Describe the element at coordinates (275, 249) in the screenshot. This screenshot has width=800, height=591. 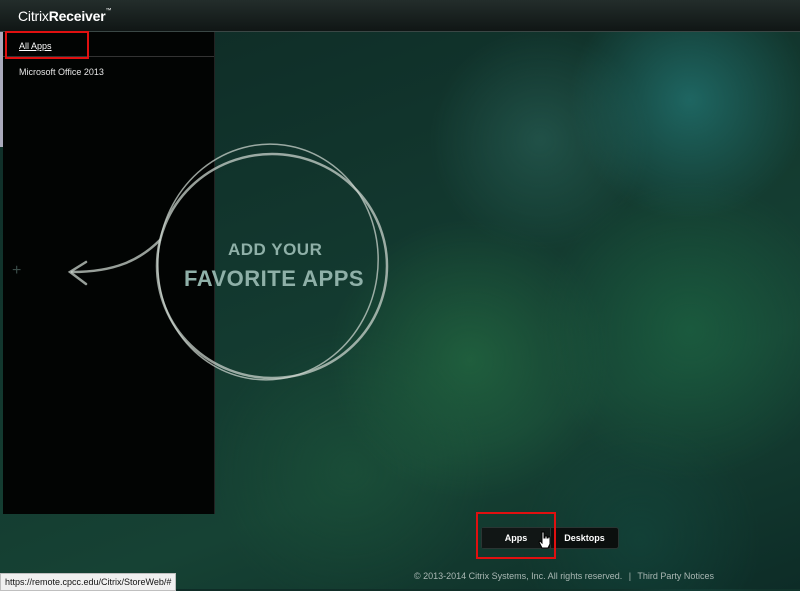
I see `hero-line-1: ADD YOUR` at that location.